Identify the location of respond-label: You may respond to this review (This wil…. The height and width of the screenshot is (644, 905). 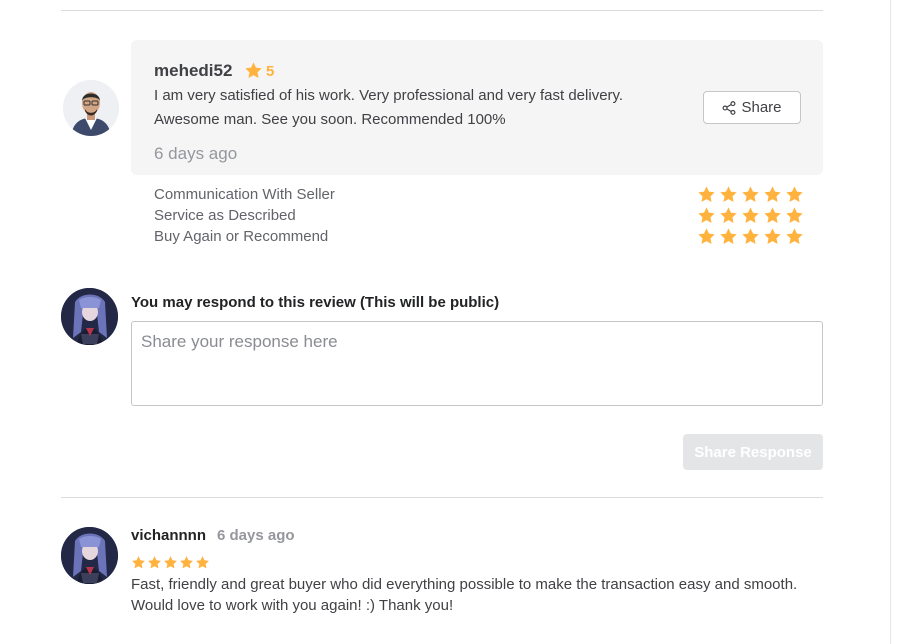
(315, 302).